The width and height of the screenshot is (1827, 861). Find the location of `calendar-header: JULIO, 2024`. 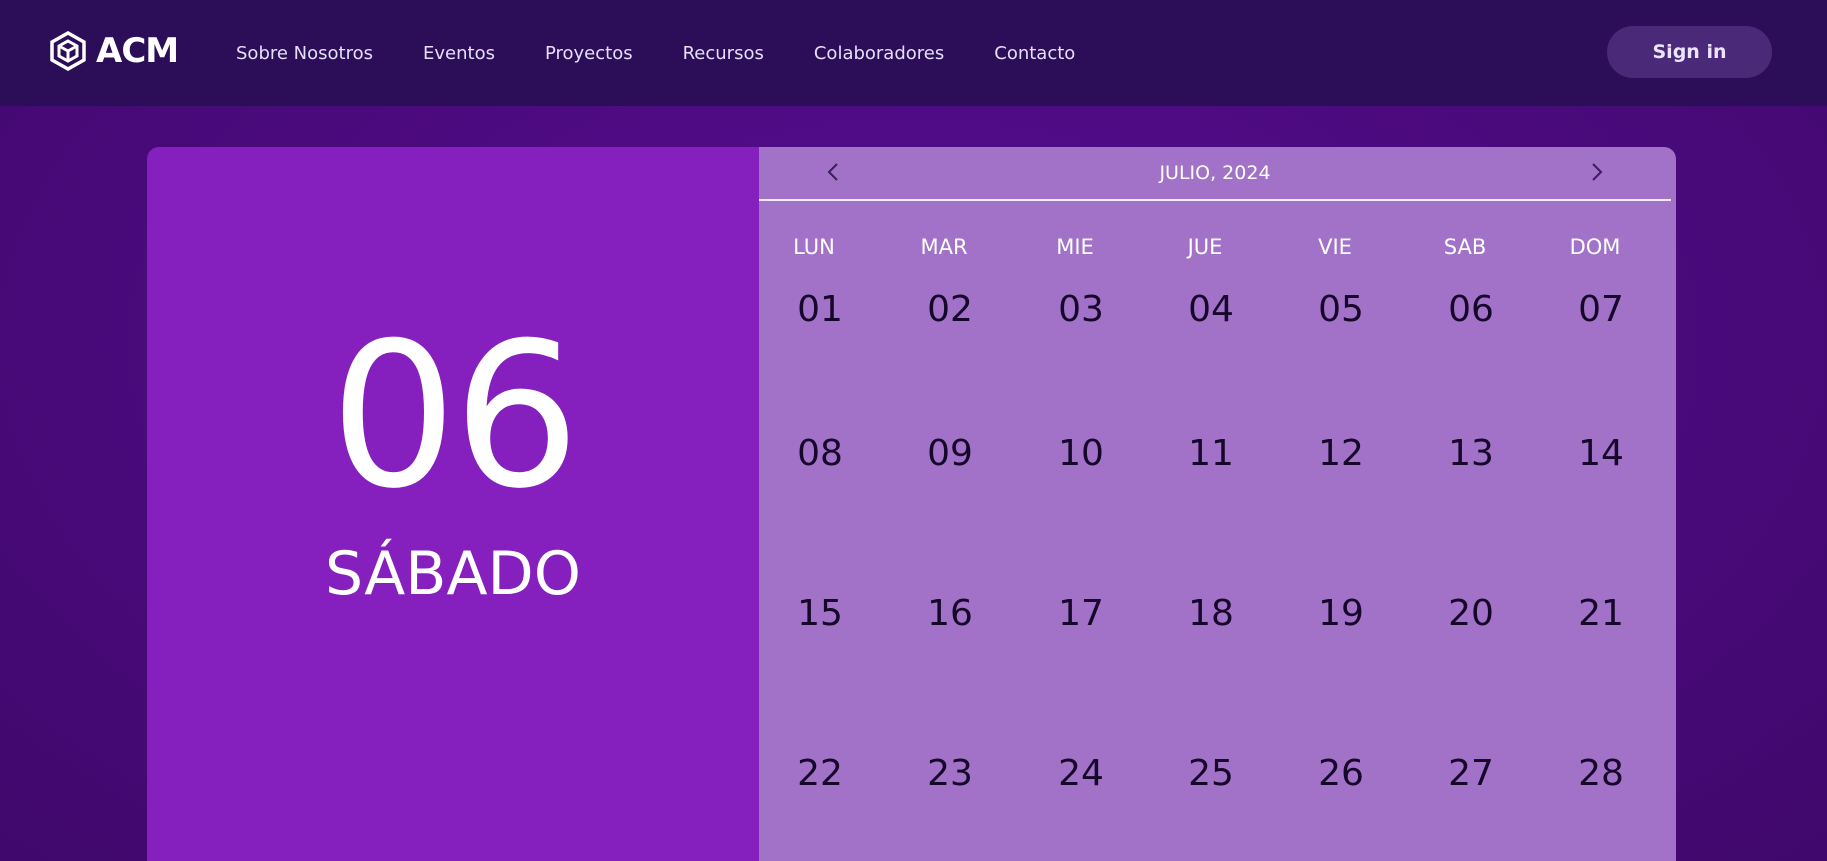

calendar-header: JULIO, 2024 is located at coordinates (1215, 174).